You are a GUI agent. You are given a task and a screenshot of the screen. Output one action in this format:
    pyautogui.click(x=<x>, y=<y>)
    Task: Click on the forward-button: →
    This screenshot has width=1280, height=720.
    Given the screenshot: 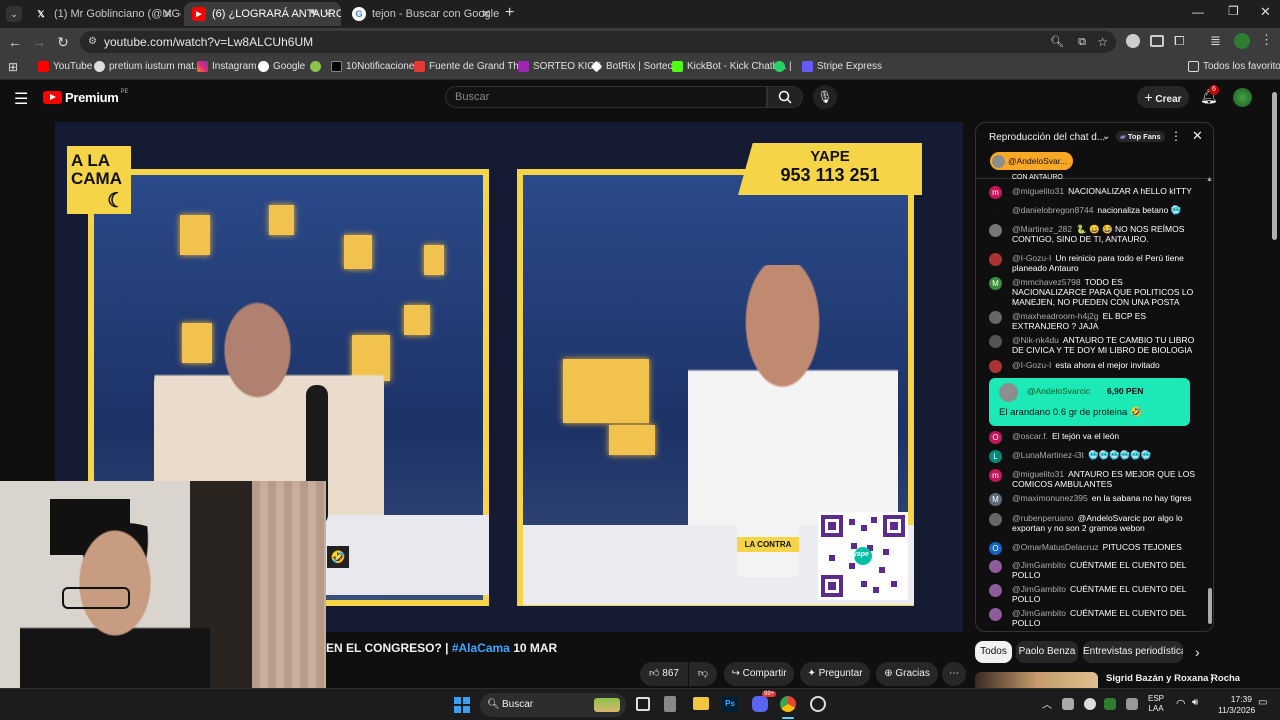 What is the action you would take?
    pyautogui.click(x=39, y=42)
    